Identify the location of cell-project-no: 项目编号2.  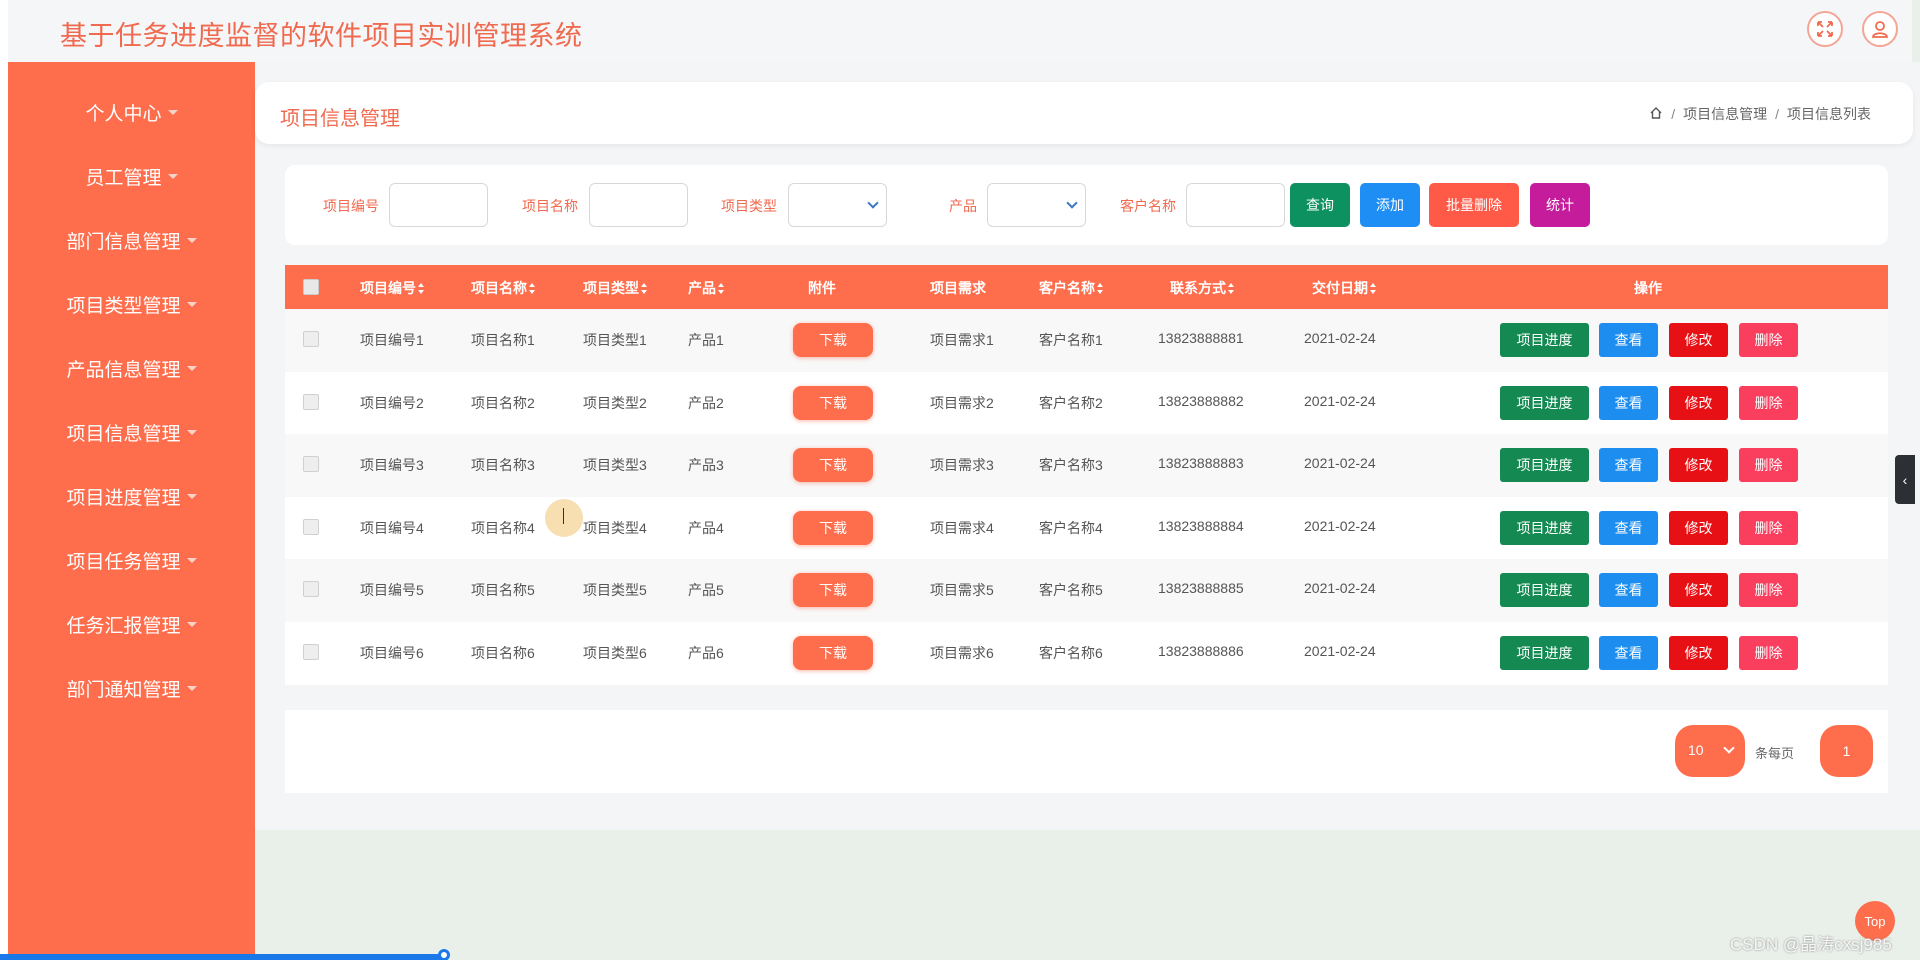
(392, 402).